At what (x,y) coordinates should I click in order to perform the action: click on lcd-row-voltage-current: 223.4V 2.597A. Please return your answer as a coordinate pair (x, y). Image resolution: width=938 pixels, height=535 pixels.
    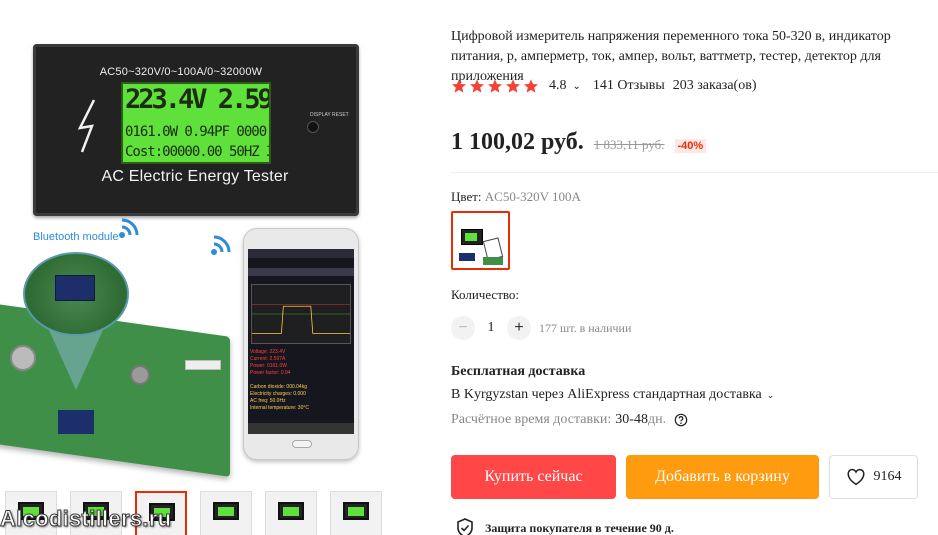
    Looking at the image, I should click on (198, 99).